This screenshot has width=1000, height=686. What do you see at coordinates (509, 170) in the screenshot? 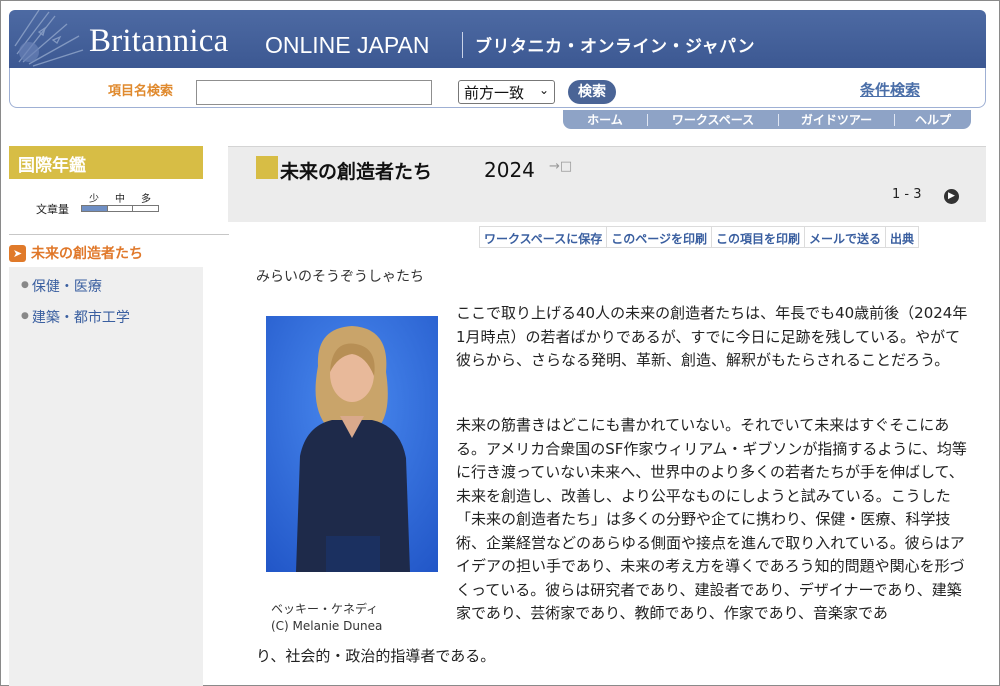
I see `article-year: 2024` at bounding box center [509, 170].